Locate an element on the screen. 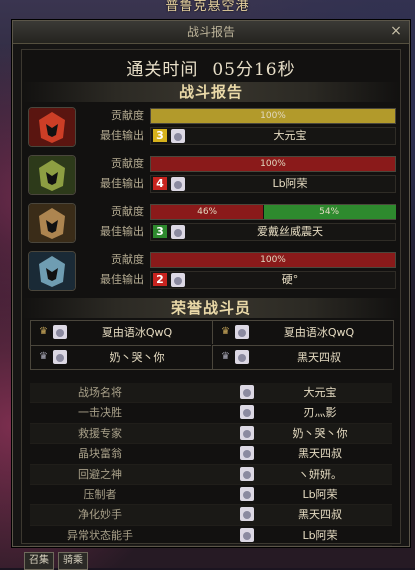 This screenshot has height=570, width=415. award-winner: ヽ妍妍。 is located at coordinates (320, 474).